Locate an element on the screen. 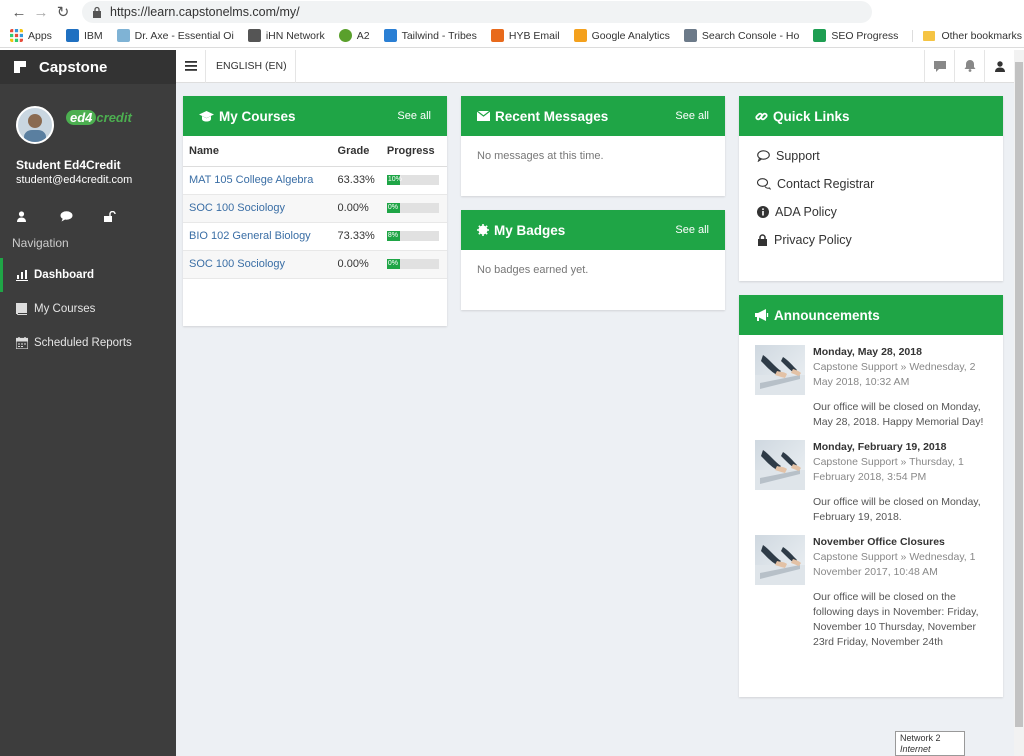  quick-link-contact-registrar: Contact Registrar is located at coordinates (871, 184).